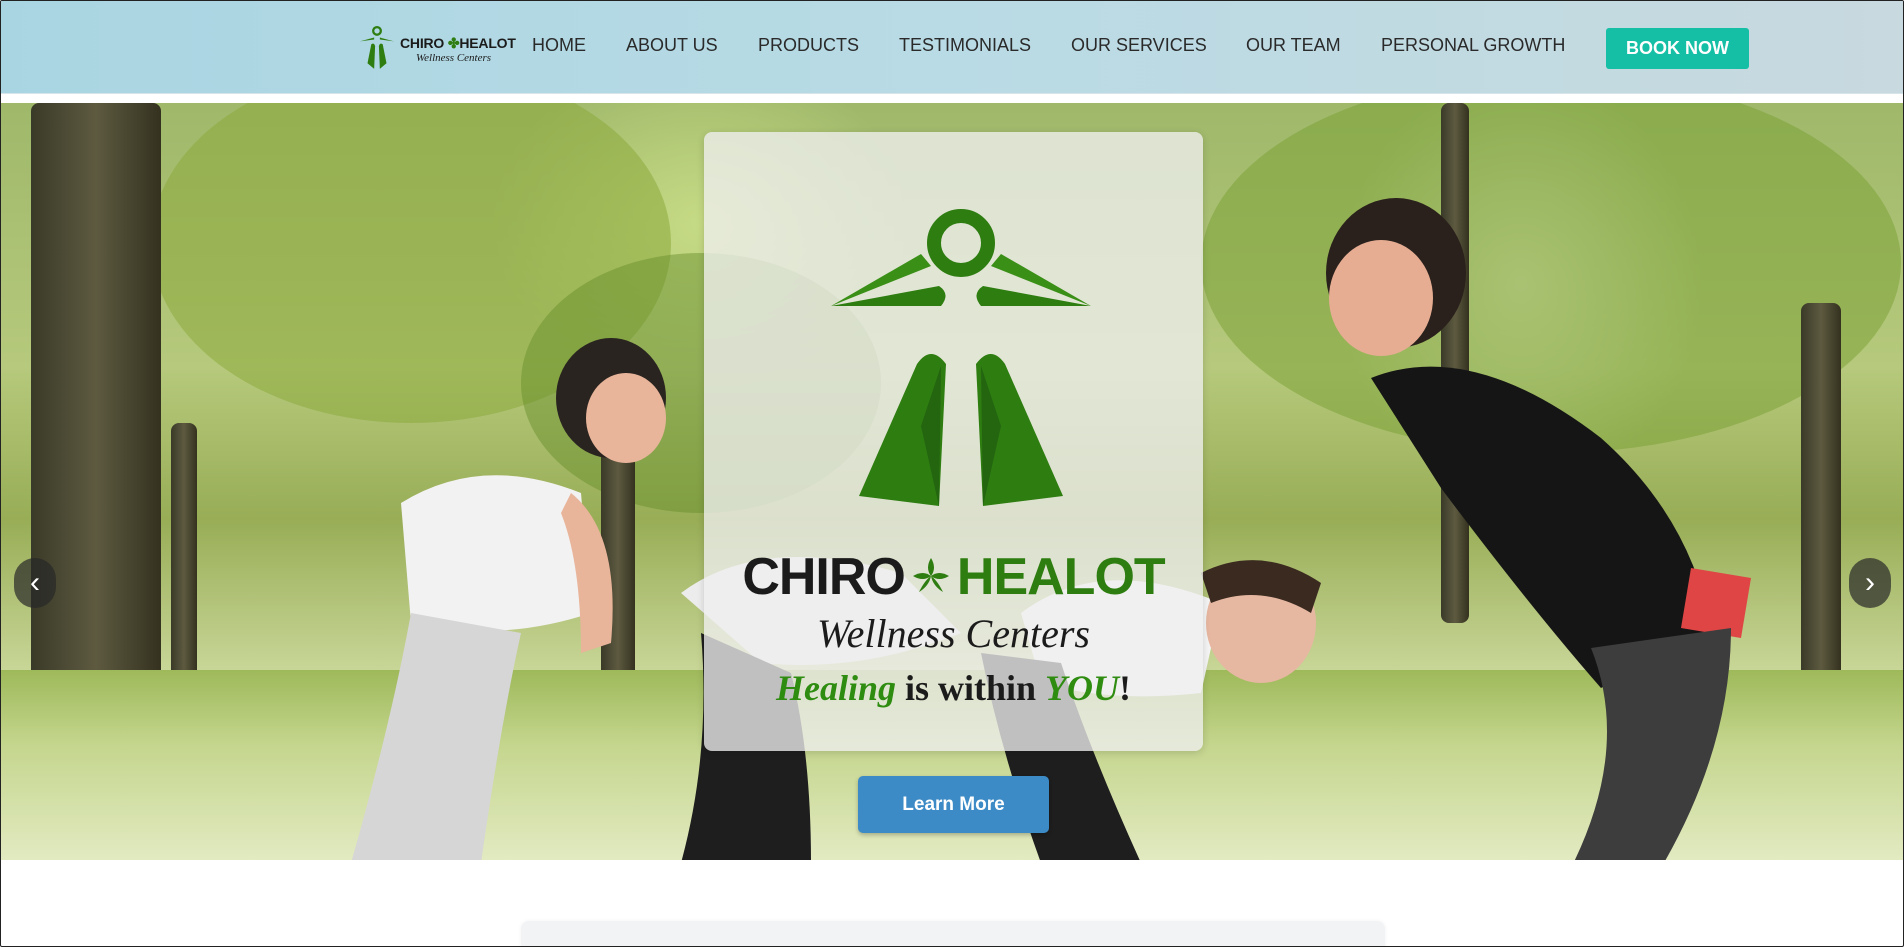  What do you see at coordinates (672, 45) in the screenshot?
I see `nav-about-us: ABOUT US` at bounding box center [672, 45].